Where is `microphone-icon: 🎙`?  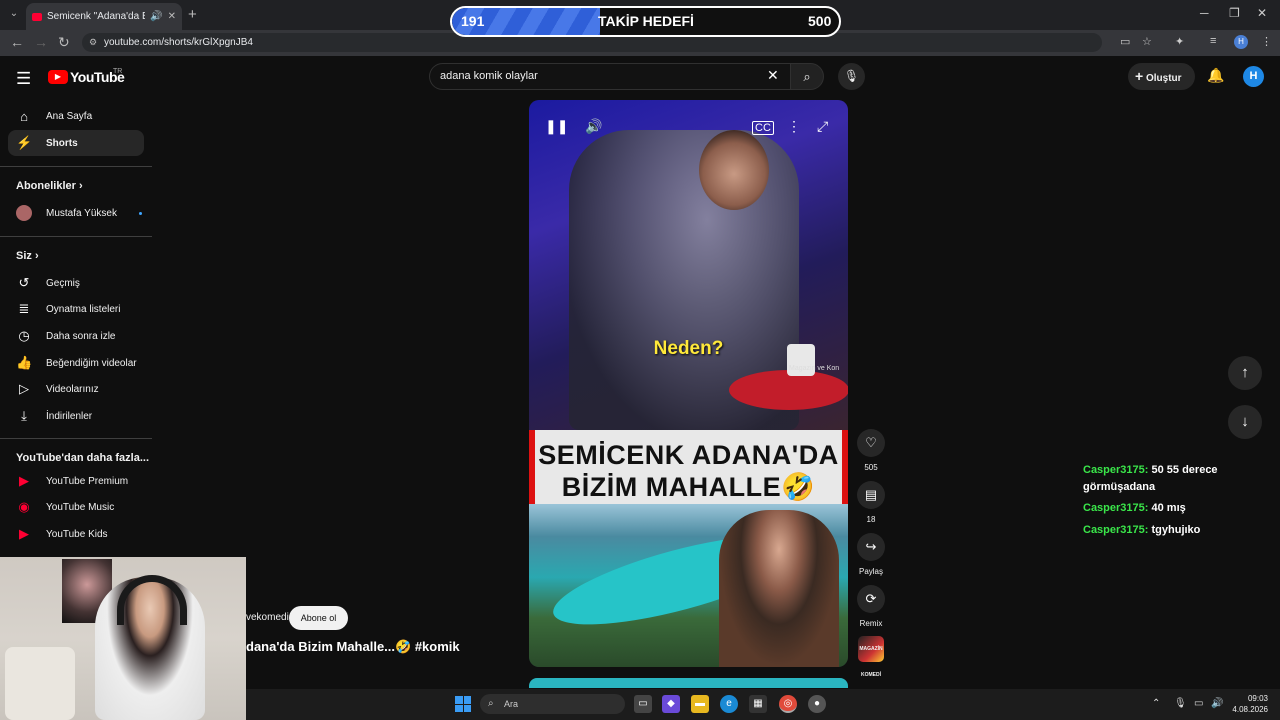 microphone-icon: 🎙 is located at coordinates (851, 76).